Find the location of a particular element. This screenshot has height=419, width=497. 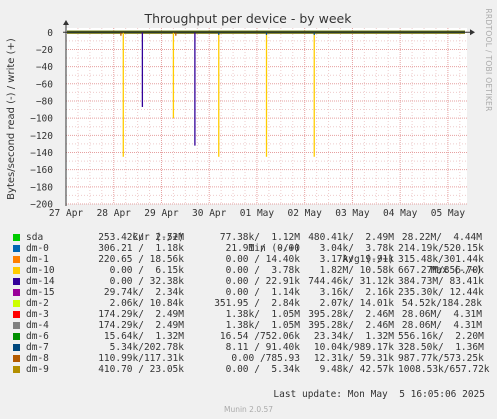

legend-header: Cur (-/+) Min (-/+) Avg (-/+) Max (-/+) is located at coordinates (252, 248).